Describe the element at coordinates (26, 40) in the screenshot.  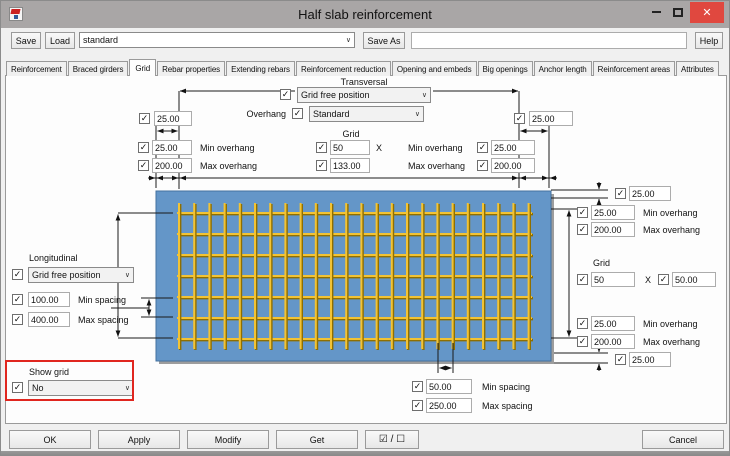
I see `save-button: Save` at that location.